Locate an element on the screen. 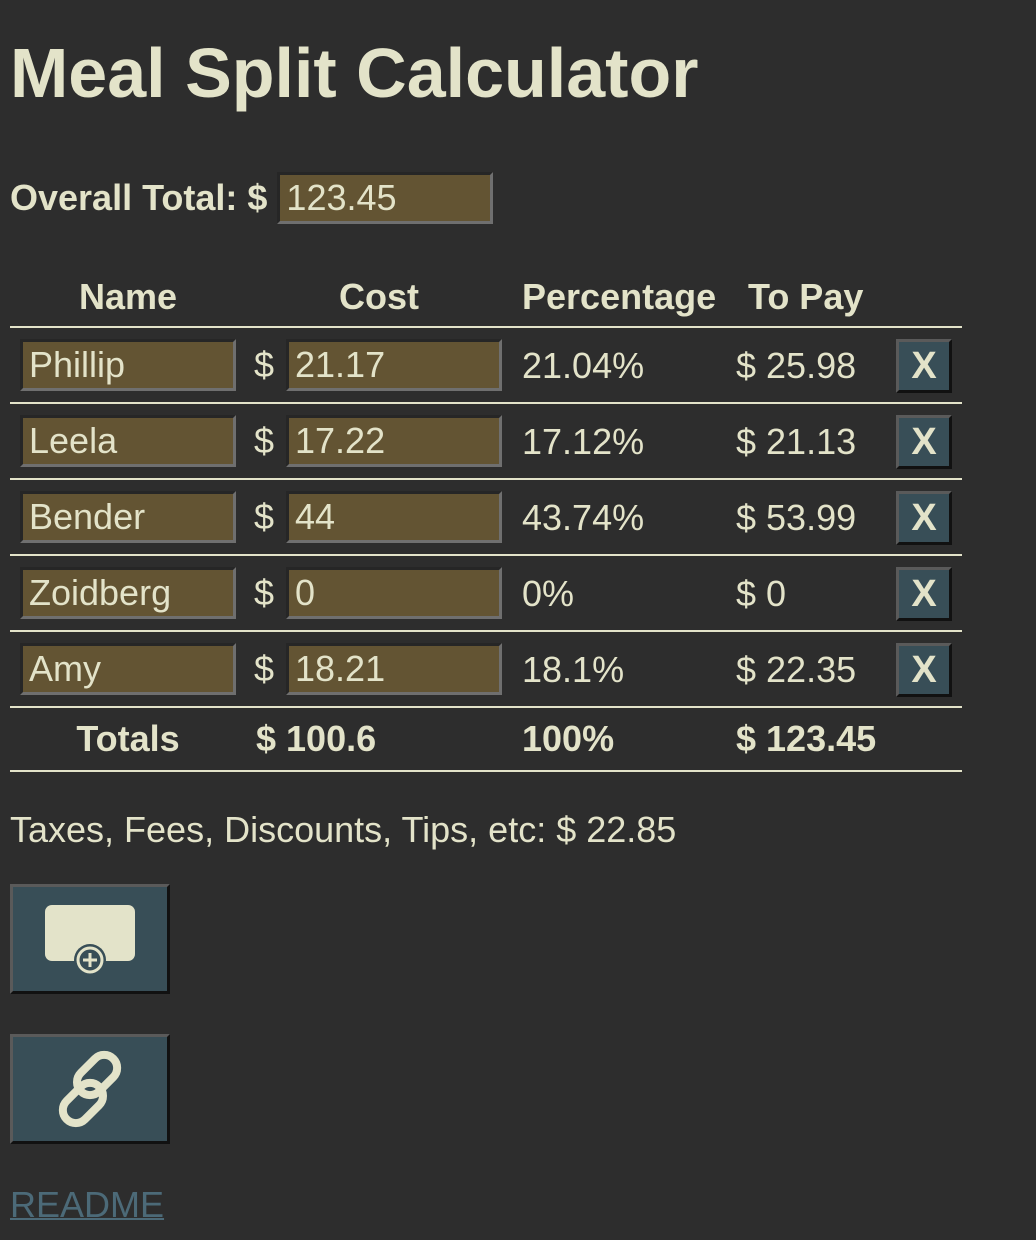 Image resolution: width=1036 pixels, height=1240 pixels. totals-to-pay: $ 123.45 is located at coordinates (806, 738).